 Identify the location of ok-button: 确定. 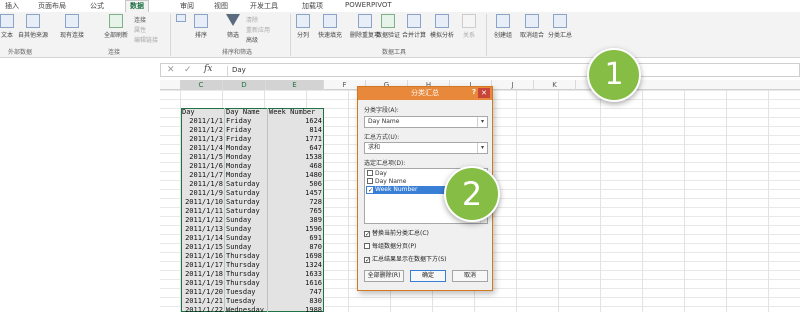
(428, 276).